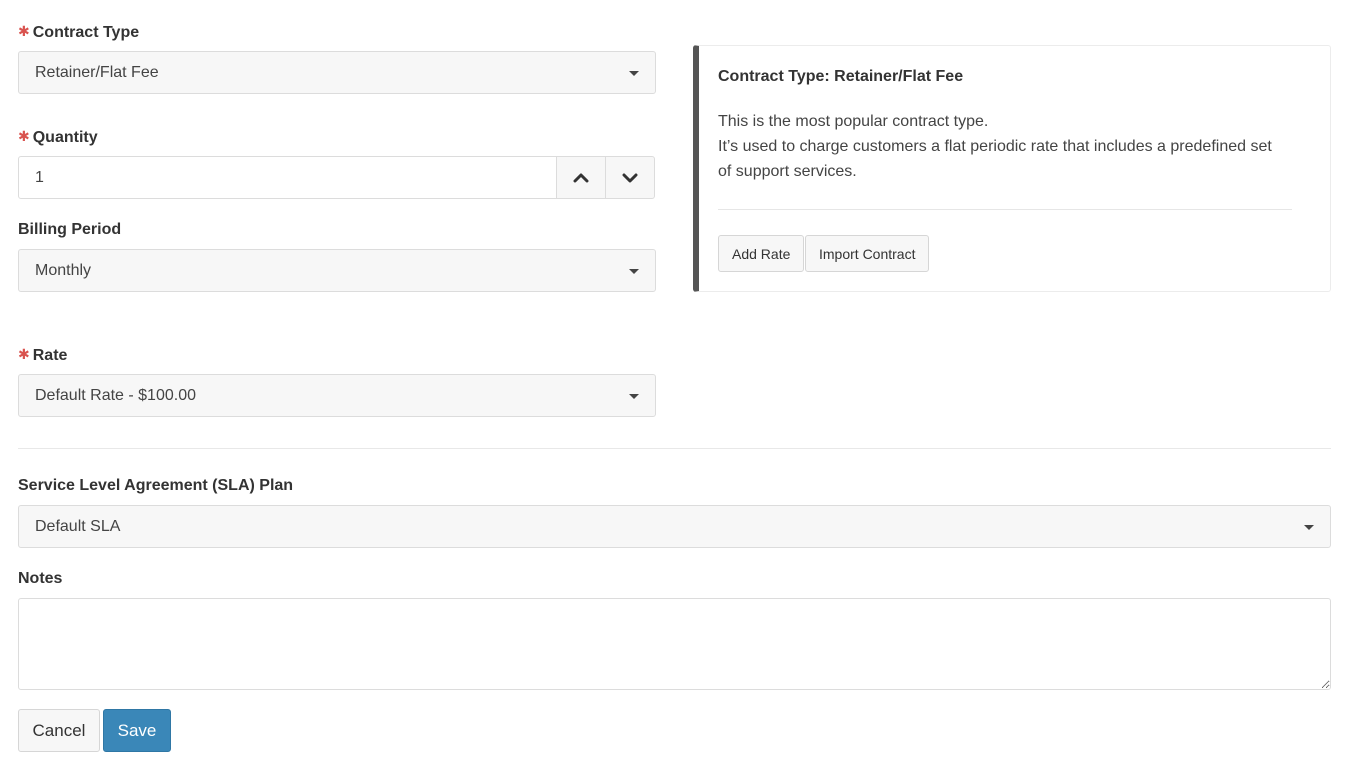  Describe the element at coordinates (787, 171) in the screenshot. I see `info-panel-line: of support services.` at that location.